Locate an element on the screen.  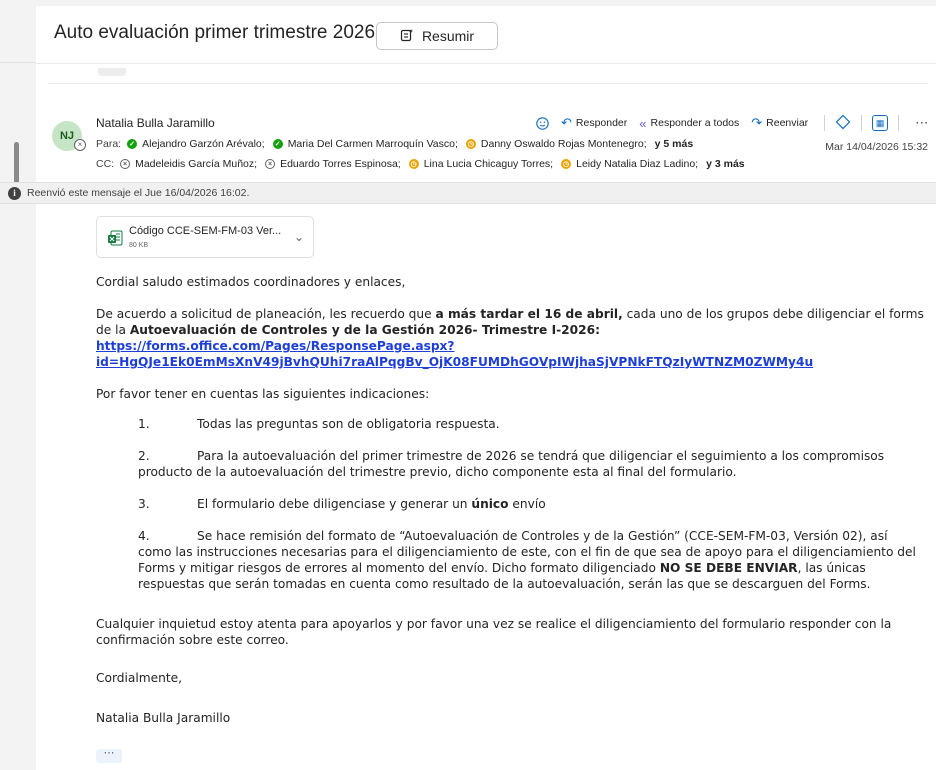
excel-file-icon is located at coordinates (115, 238).